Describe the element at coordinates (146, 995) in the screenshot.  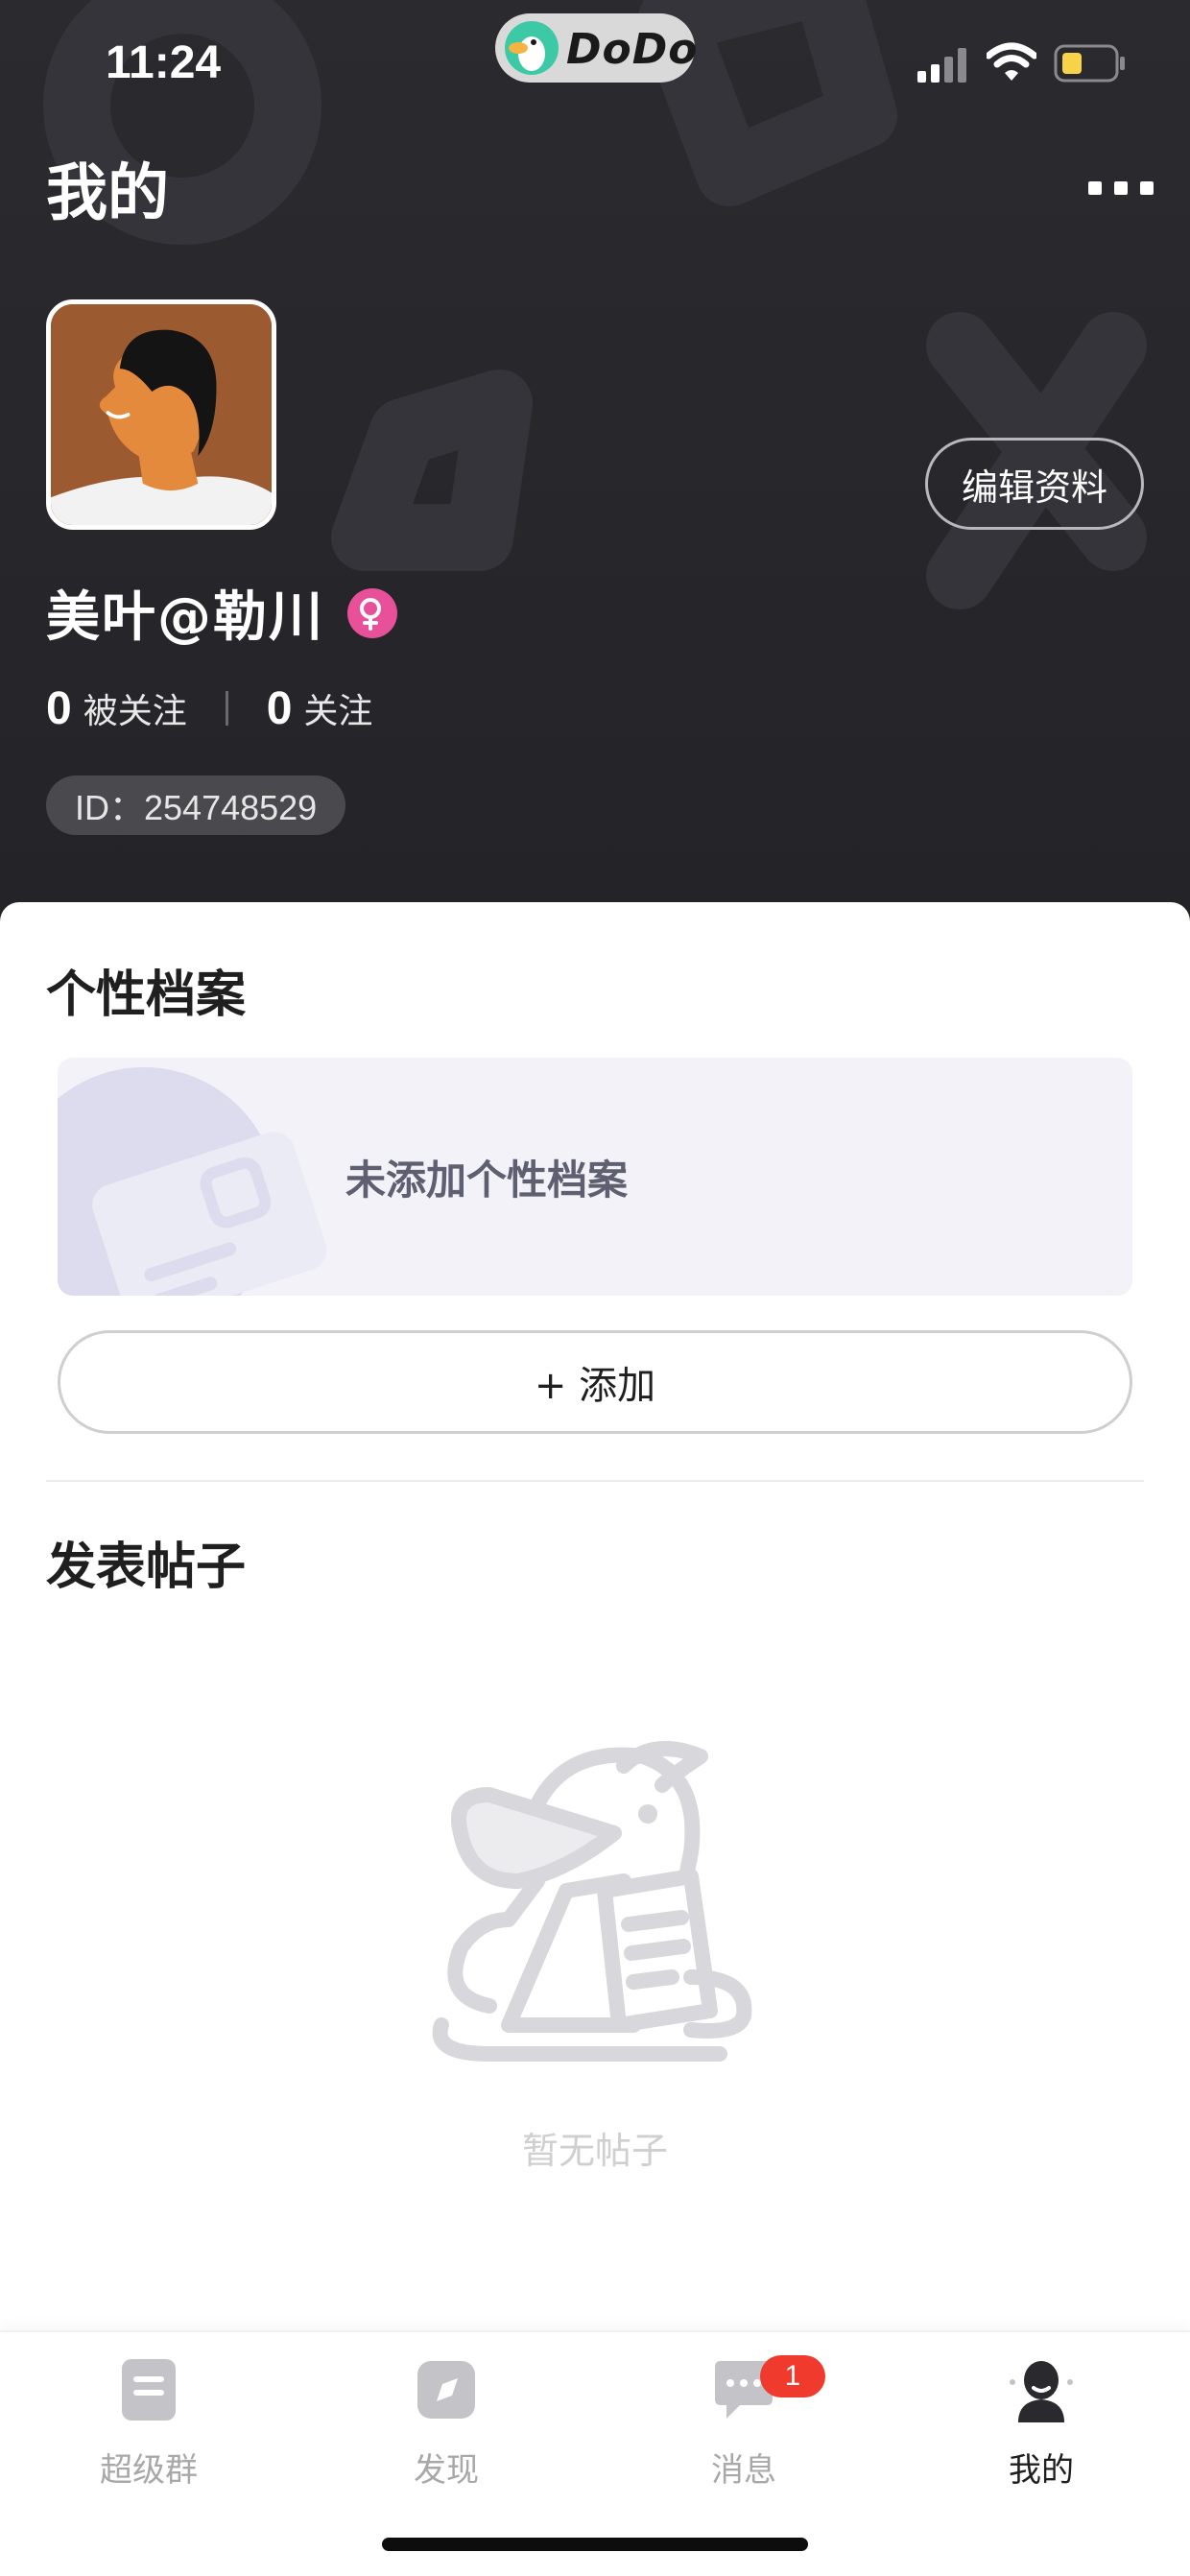
I see `profile-section-title: 个性档案` at that location.